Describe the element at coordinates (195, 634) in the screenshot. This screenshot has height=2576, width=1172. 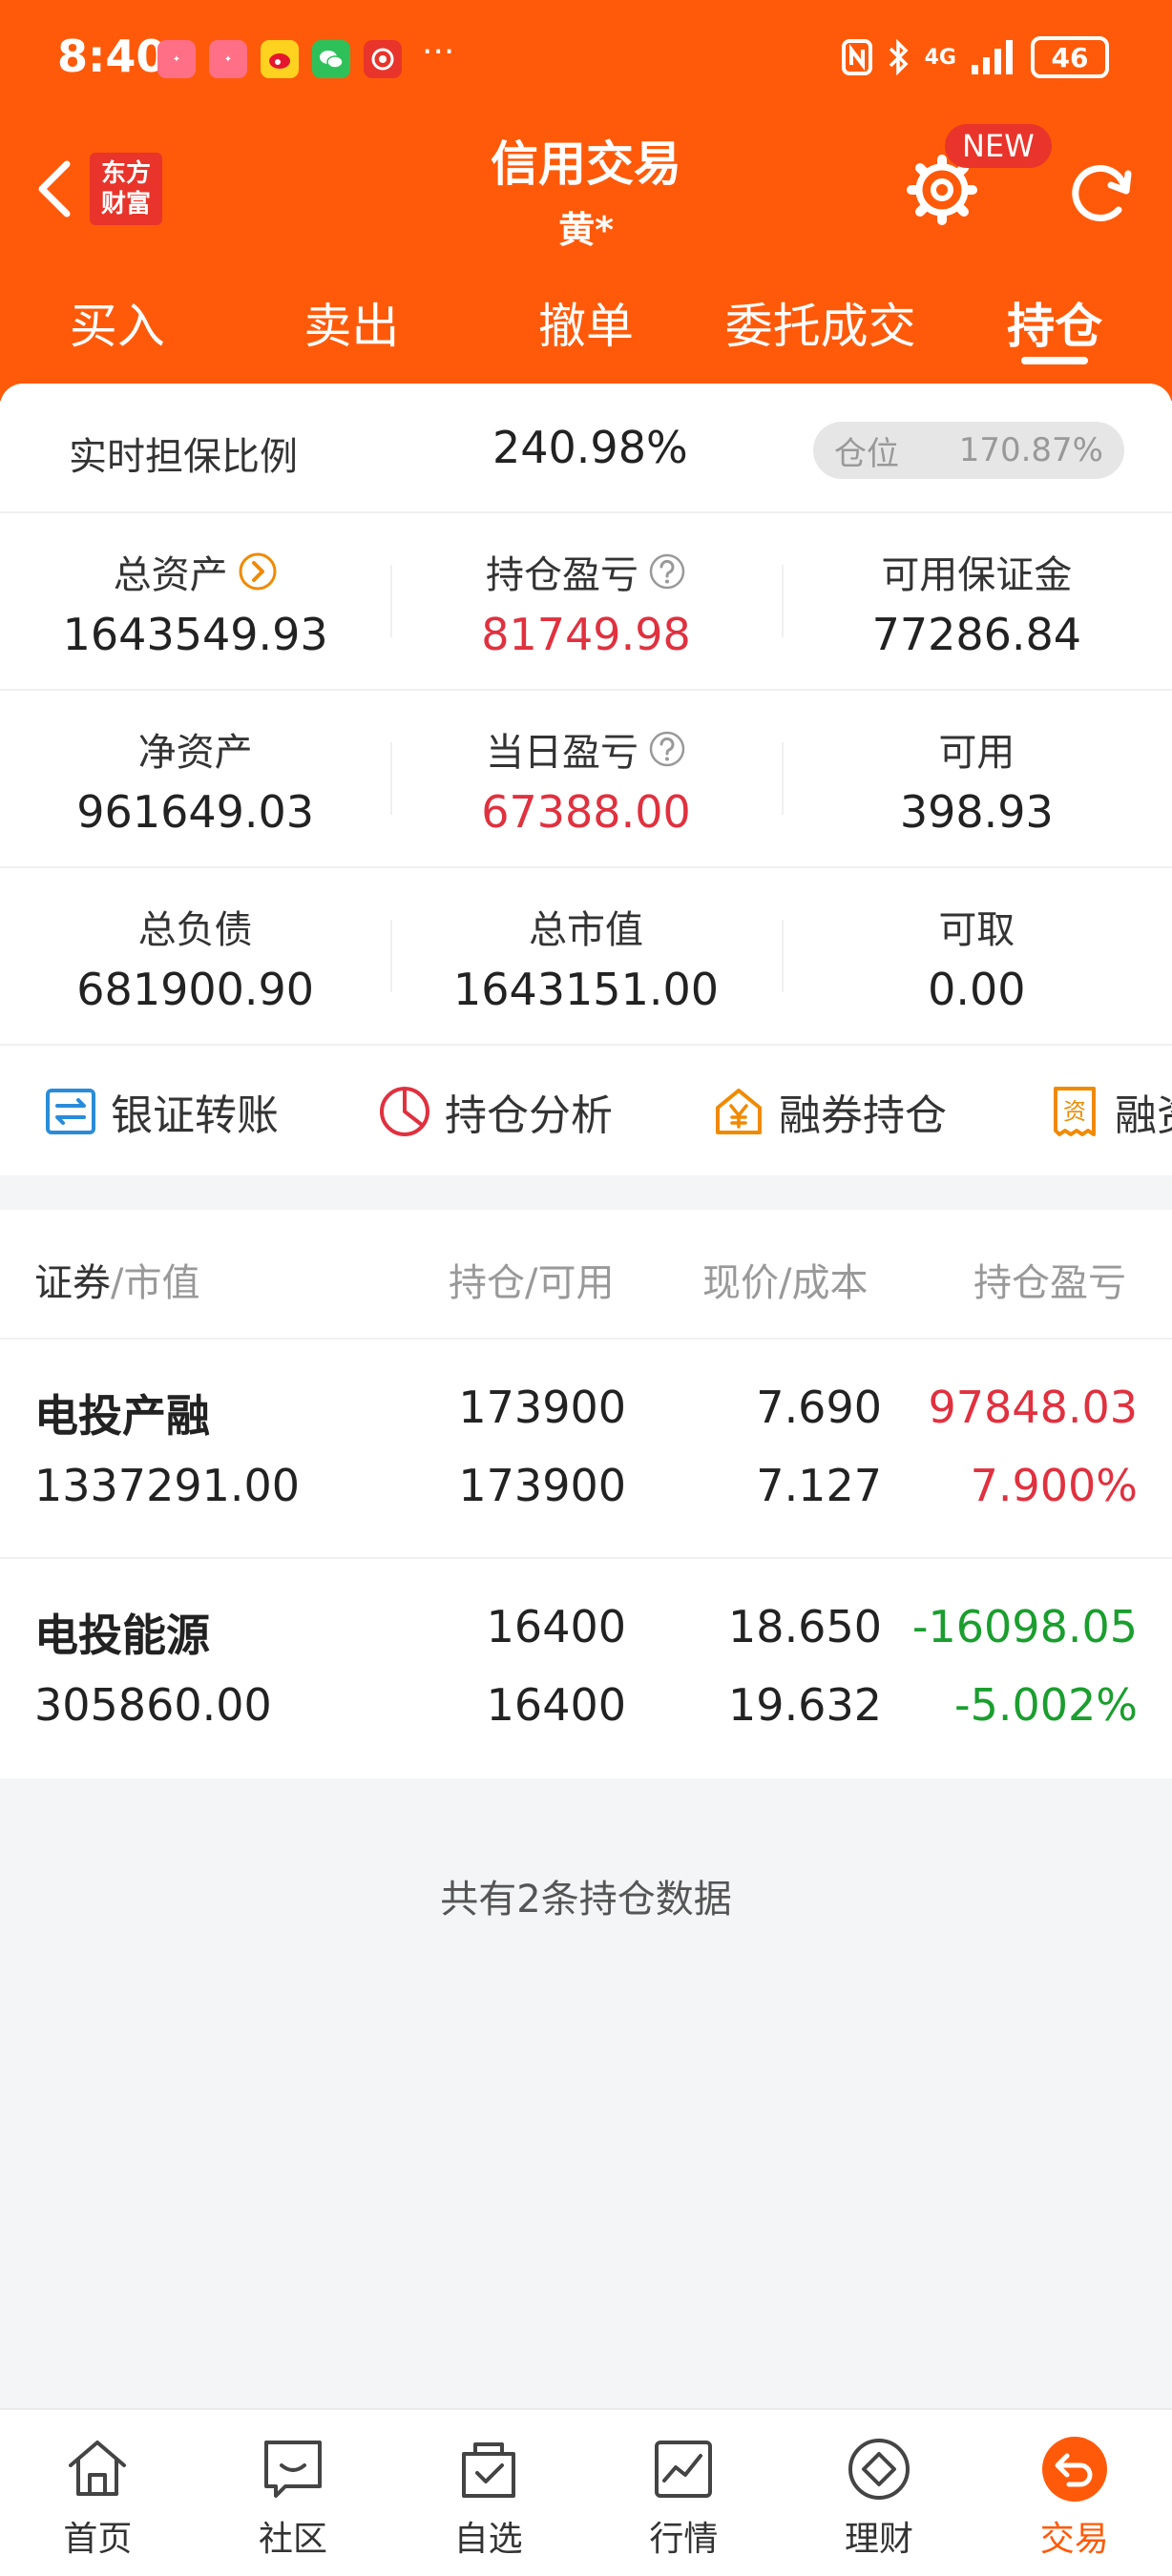
I see `total-assets-value: 1643549.93` at that location.